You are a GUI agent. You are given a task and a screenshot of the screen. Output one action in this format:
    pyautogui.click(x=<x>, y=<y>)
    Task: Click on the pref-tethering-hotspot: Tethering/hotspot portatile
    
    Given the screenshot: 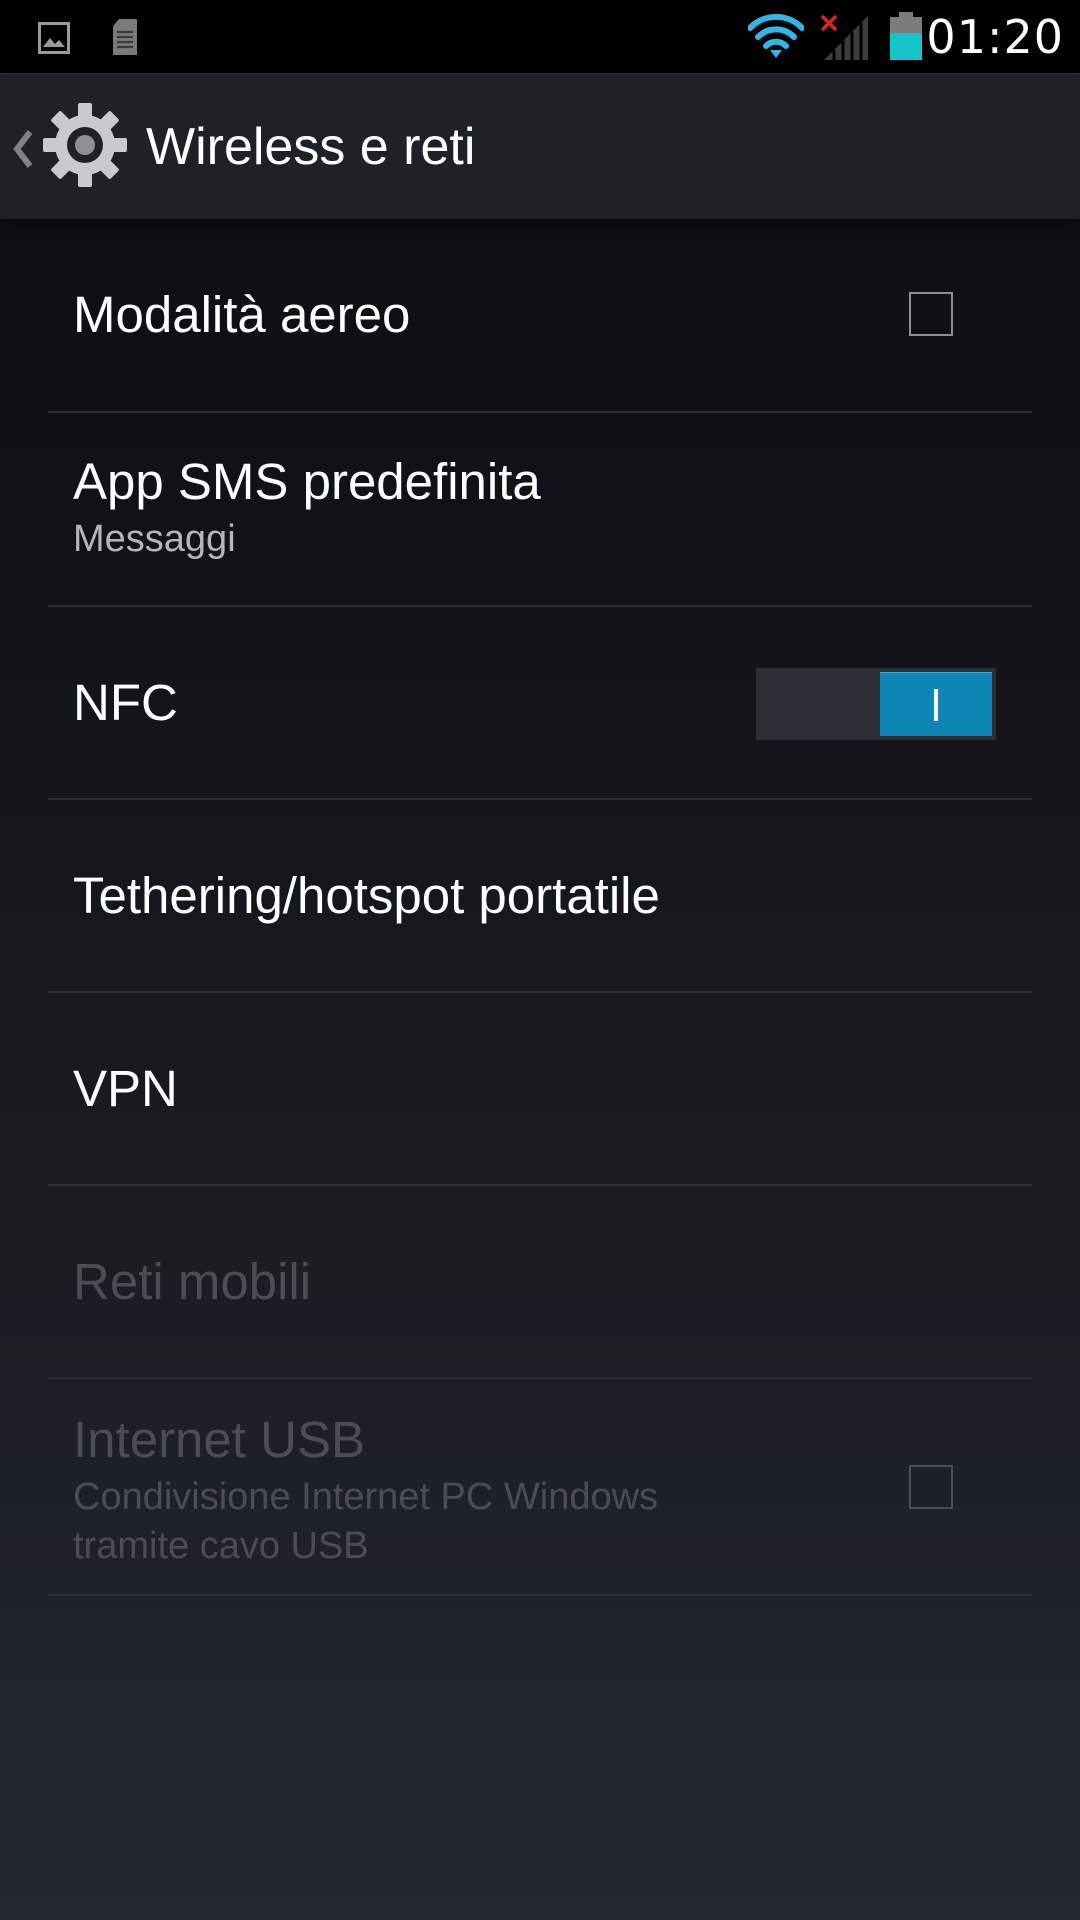 What is the action you would take?
    pyautogui.click(x=540, y=896)
    